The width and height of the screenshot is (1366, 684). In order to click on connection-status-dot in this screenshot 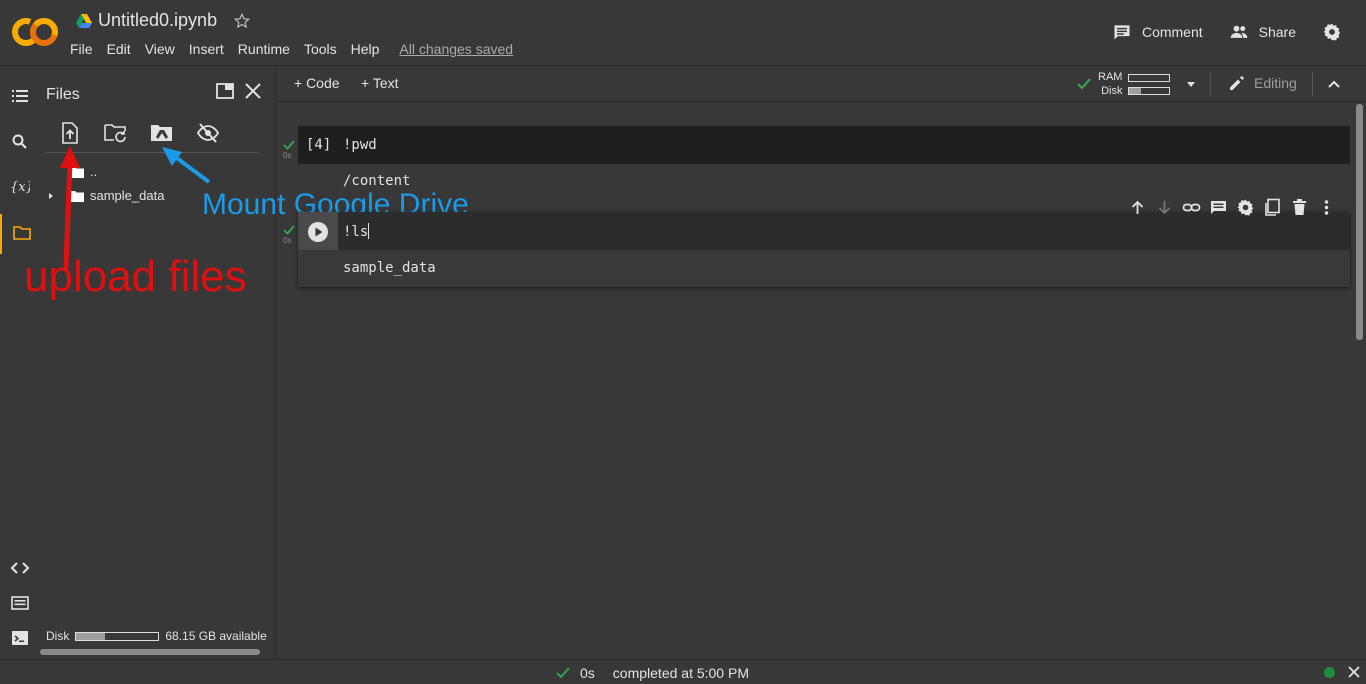, I will do `click(1329, 672)`.